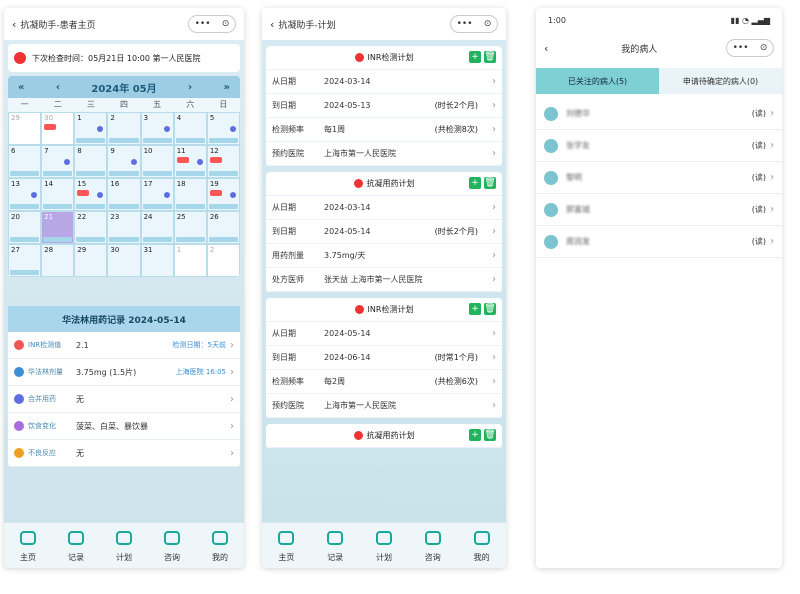  Describe the element at coordinates (659, 210) in the screenshot. I see `patient-row: 郭富城 (读) ›` at that location.